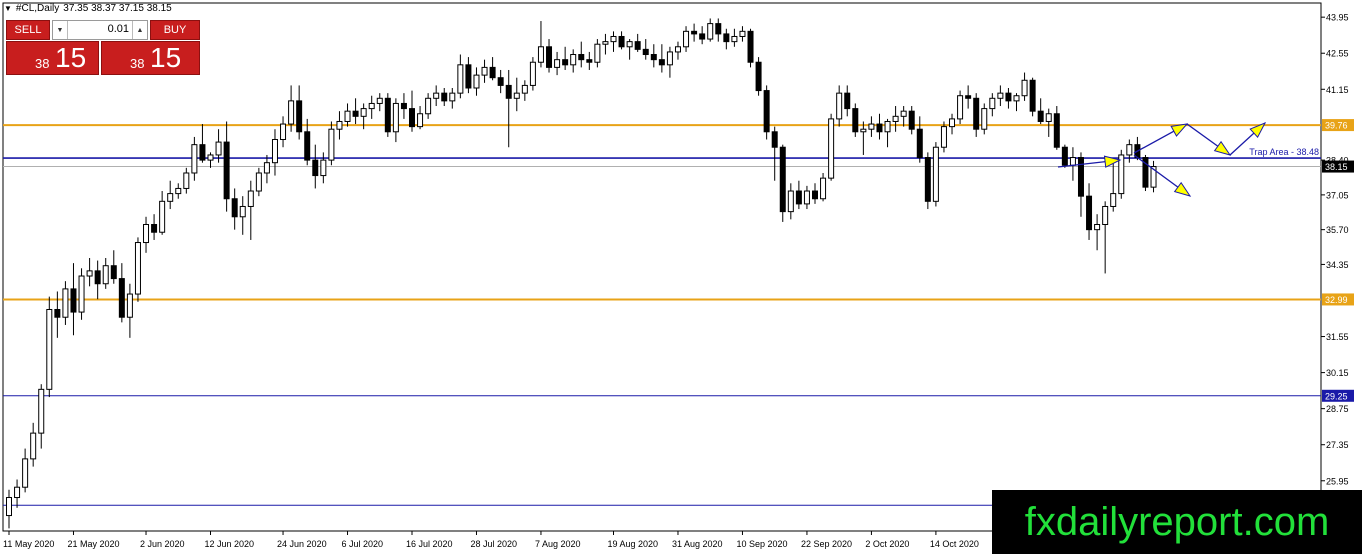 Image resolution: width=1362 pixels, height=554 pixels. I want to click on x-tick-label-3: 12 Jun 2020, so click(230, 544).